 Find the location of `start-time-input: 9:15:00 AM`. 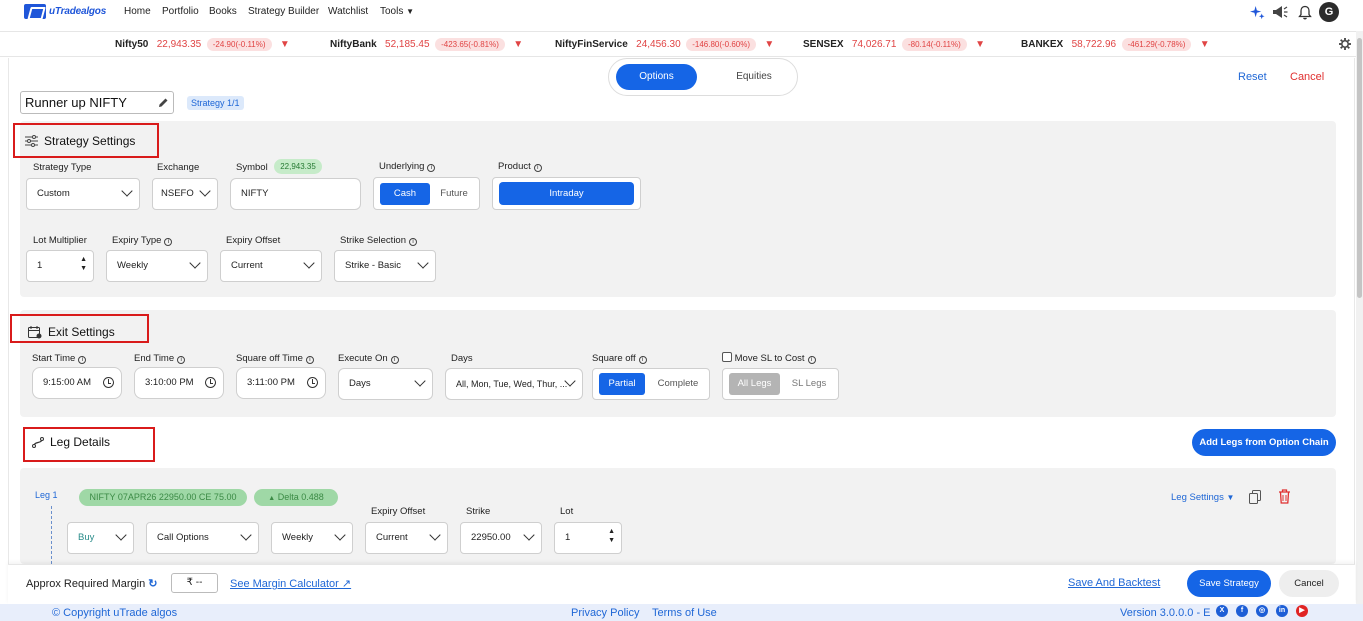

start-time-input: 9:15:00 AM is located at coordinates (77, 383).